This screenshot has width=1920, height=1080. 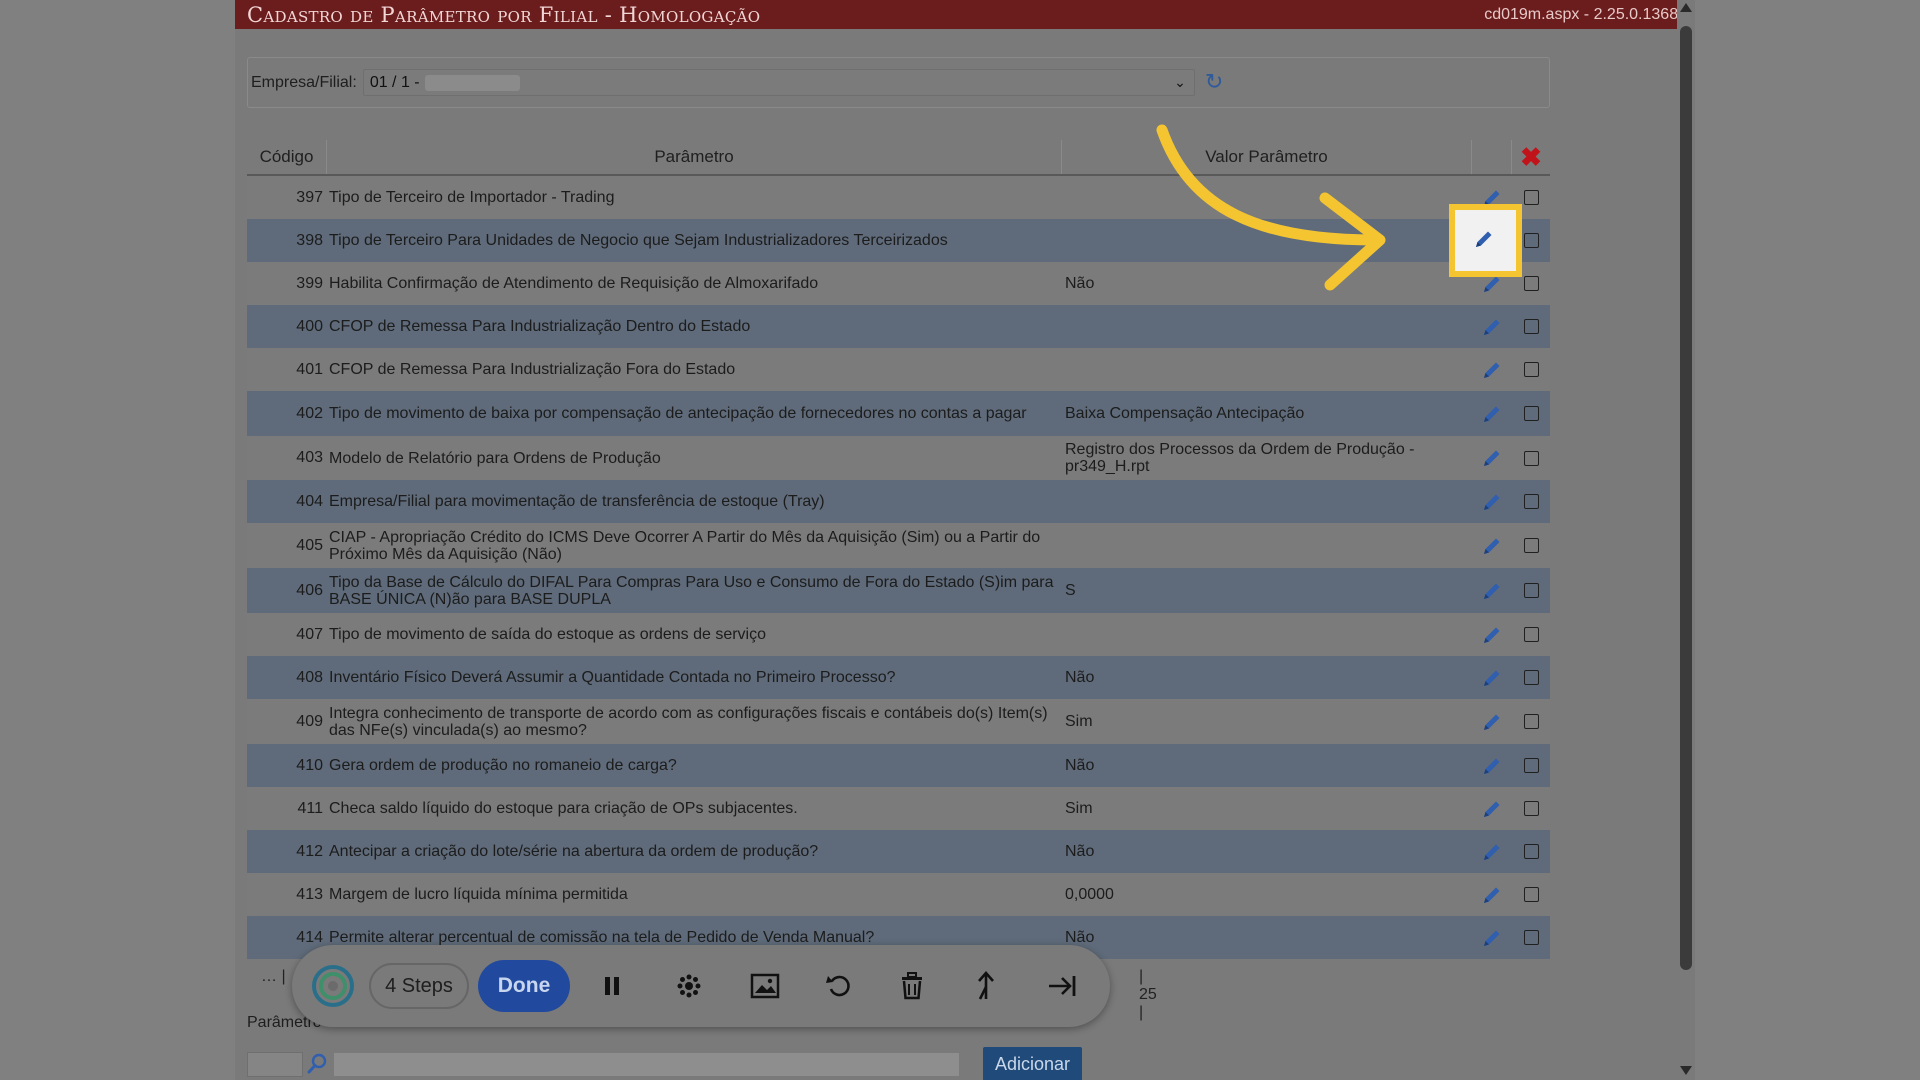 What do you see at coordinates (310, 808) in the screenshot?
I see `cell-code: 411` at bounding box center [310, 808].